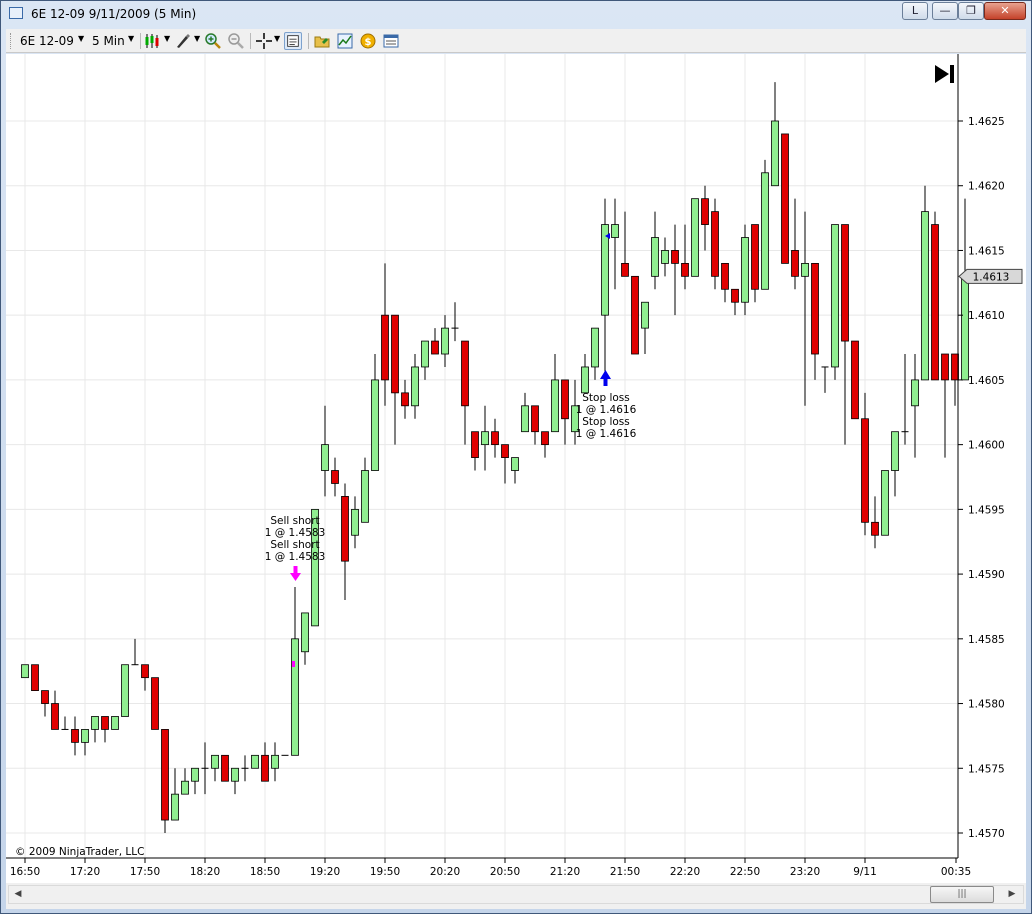 The height and width of the screenshot is (914, 1032). Describe the element at coordinates (108, 41) in the screenshot. I see `interval-selector: 5 Min` at that location.